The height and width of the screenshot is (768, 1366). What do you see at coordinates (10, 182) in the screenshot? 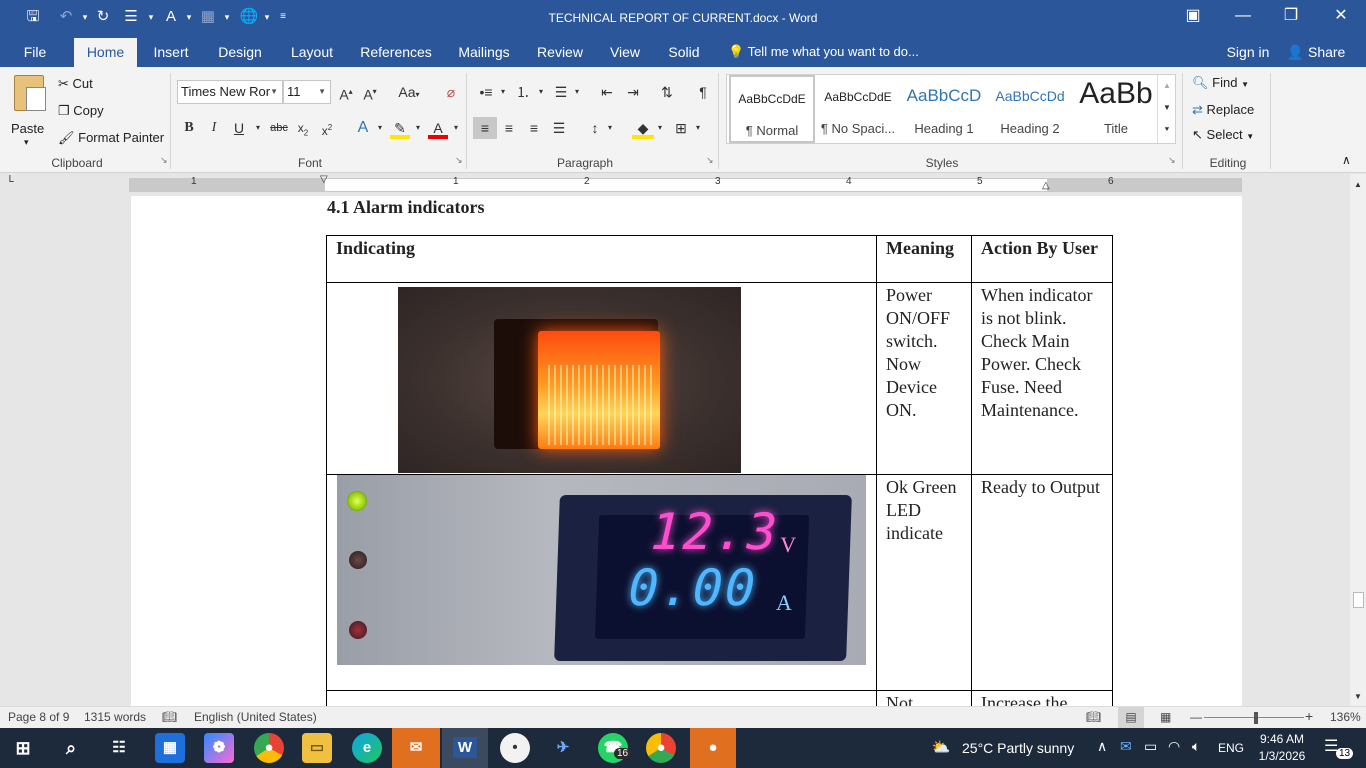
I see `tab-selector-icon: └` at bounding box center [10, 182].